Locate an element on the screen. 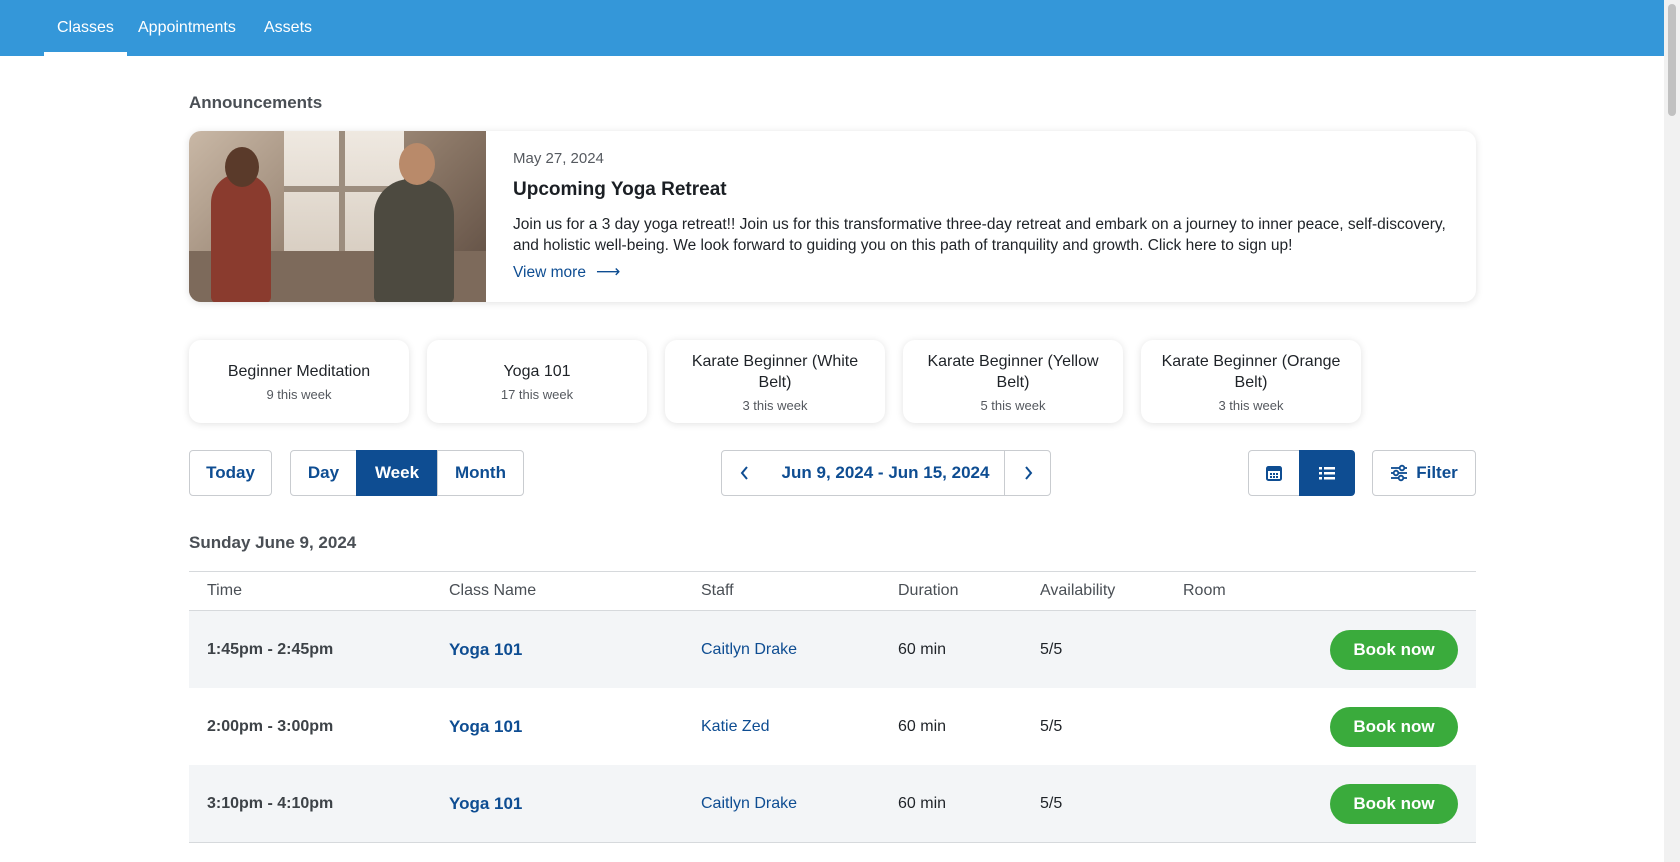  top-nav: Classes Appointments Assets is located at coordinates (832, 28).